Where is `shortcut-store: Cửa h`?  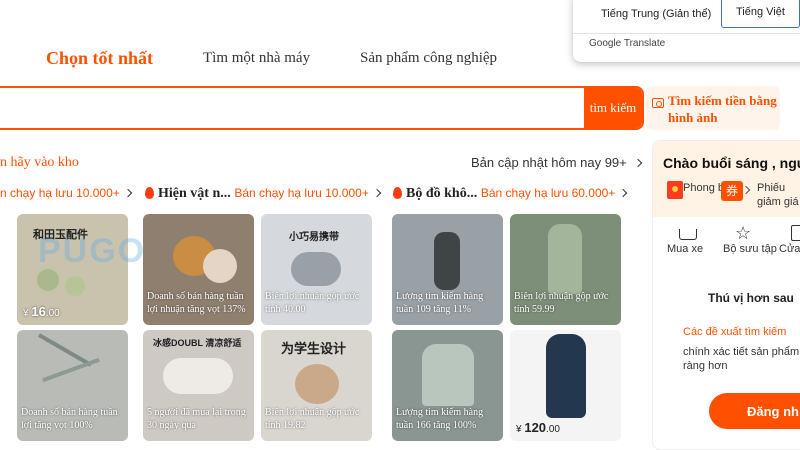
shortcut-store: Cửa h is located at coordinates (789, 243).